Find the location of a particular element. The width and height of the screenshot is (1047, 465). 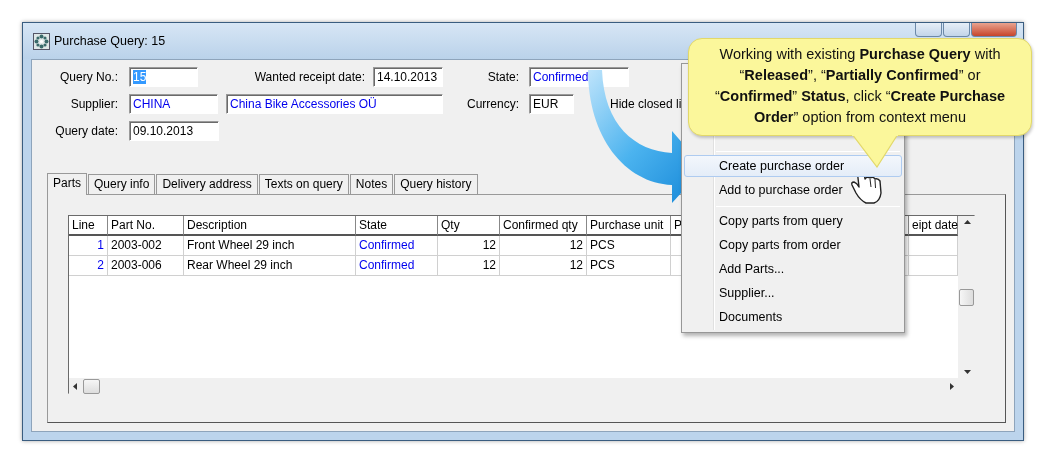

maximize-button is located at coordinates (956, 30).